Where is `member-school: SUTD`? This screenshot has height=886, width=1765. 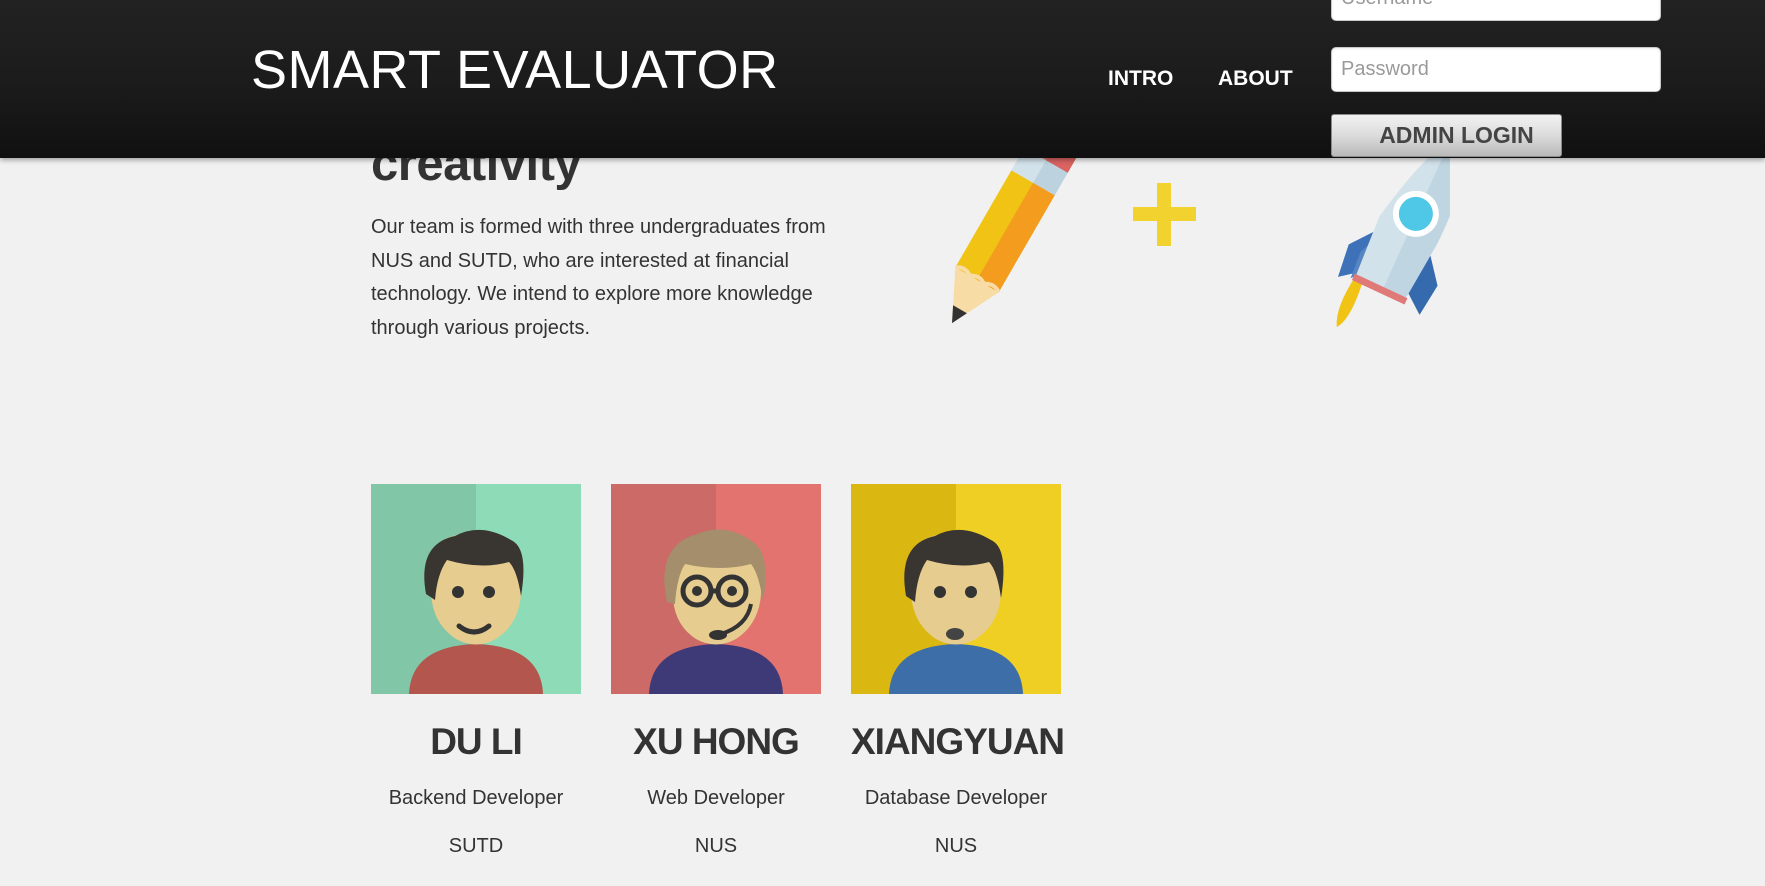
member-school: SUTD is located at coordinates (476, 846).